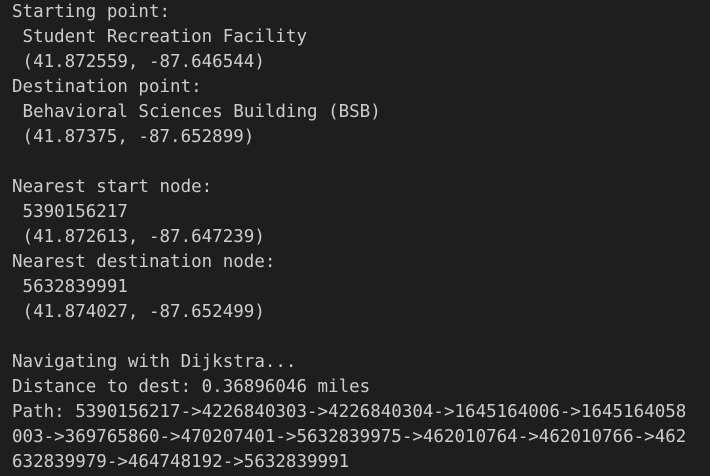  I want to click on output-line-destination-point-label: Destination point:, so click(107, 87).